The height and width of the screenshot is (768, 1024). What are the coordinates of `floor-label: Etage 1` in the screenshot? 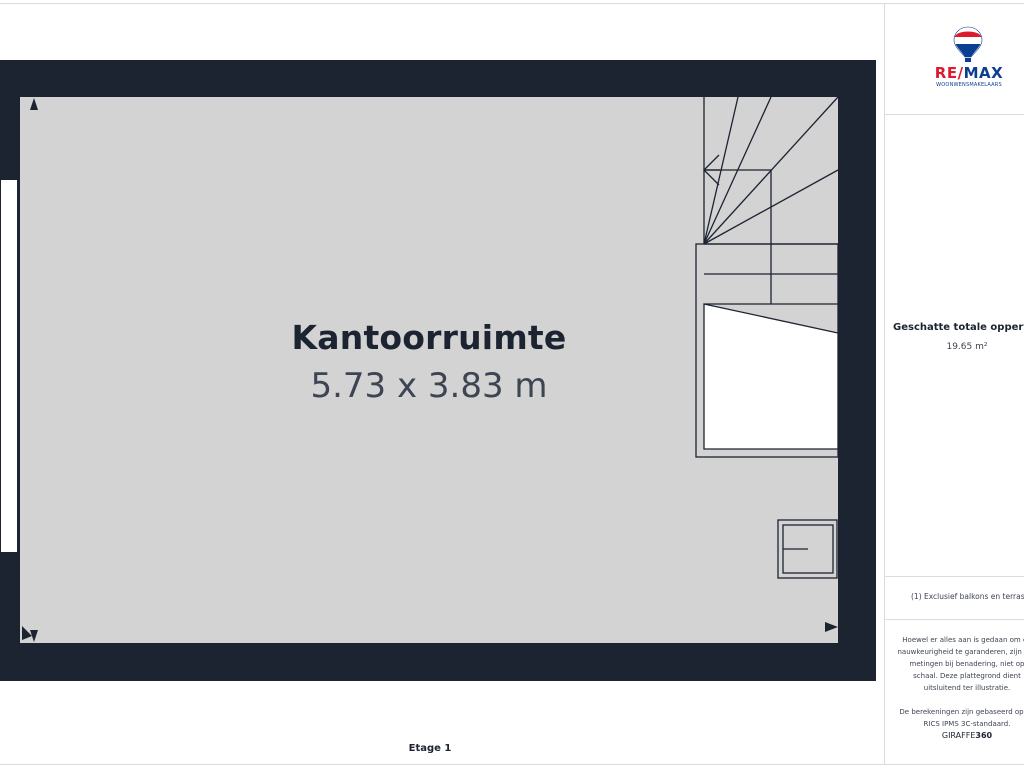 It's located at (430, 748).